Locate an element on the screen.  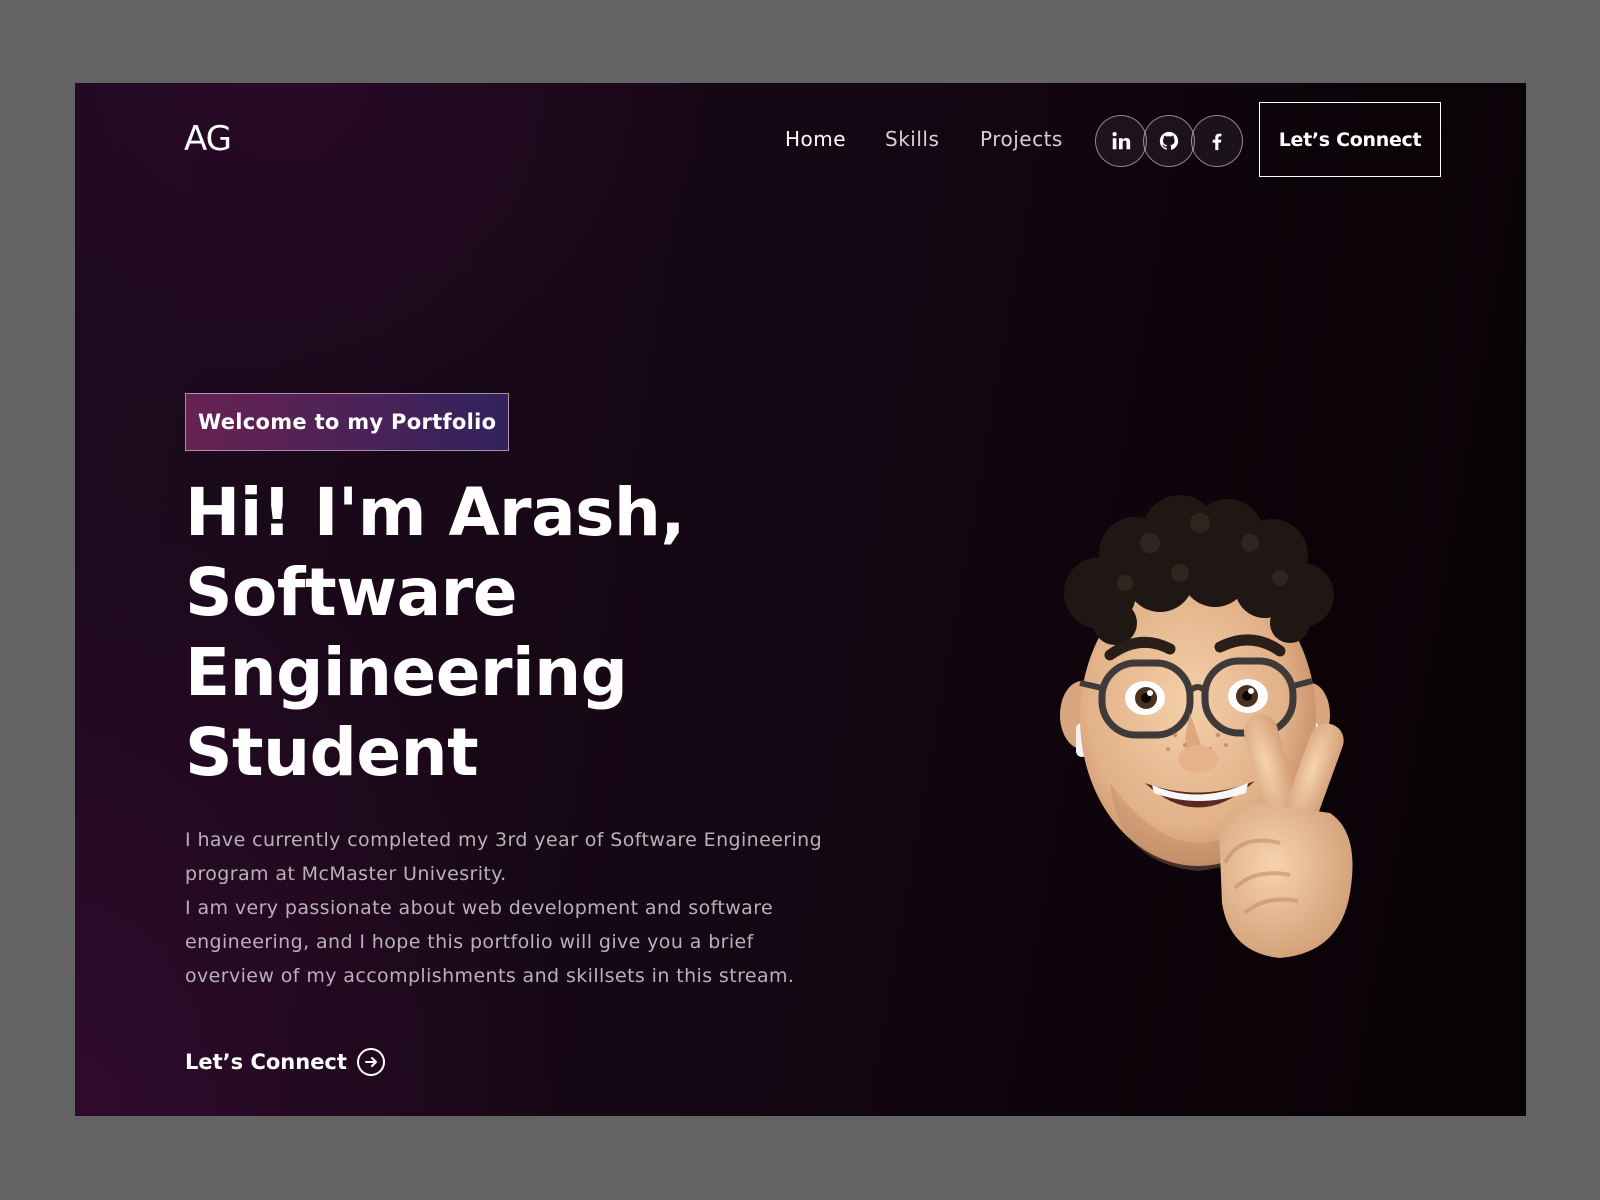
navbar: AG Home Skills Projects Let’s Connect is located at coordinates (800, 140).